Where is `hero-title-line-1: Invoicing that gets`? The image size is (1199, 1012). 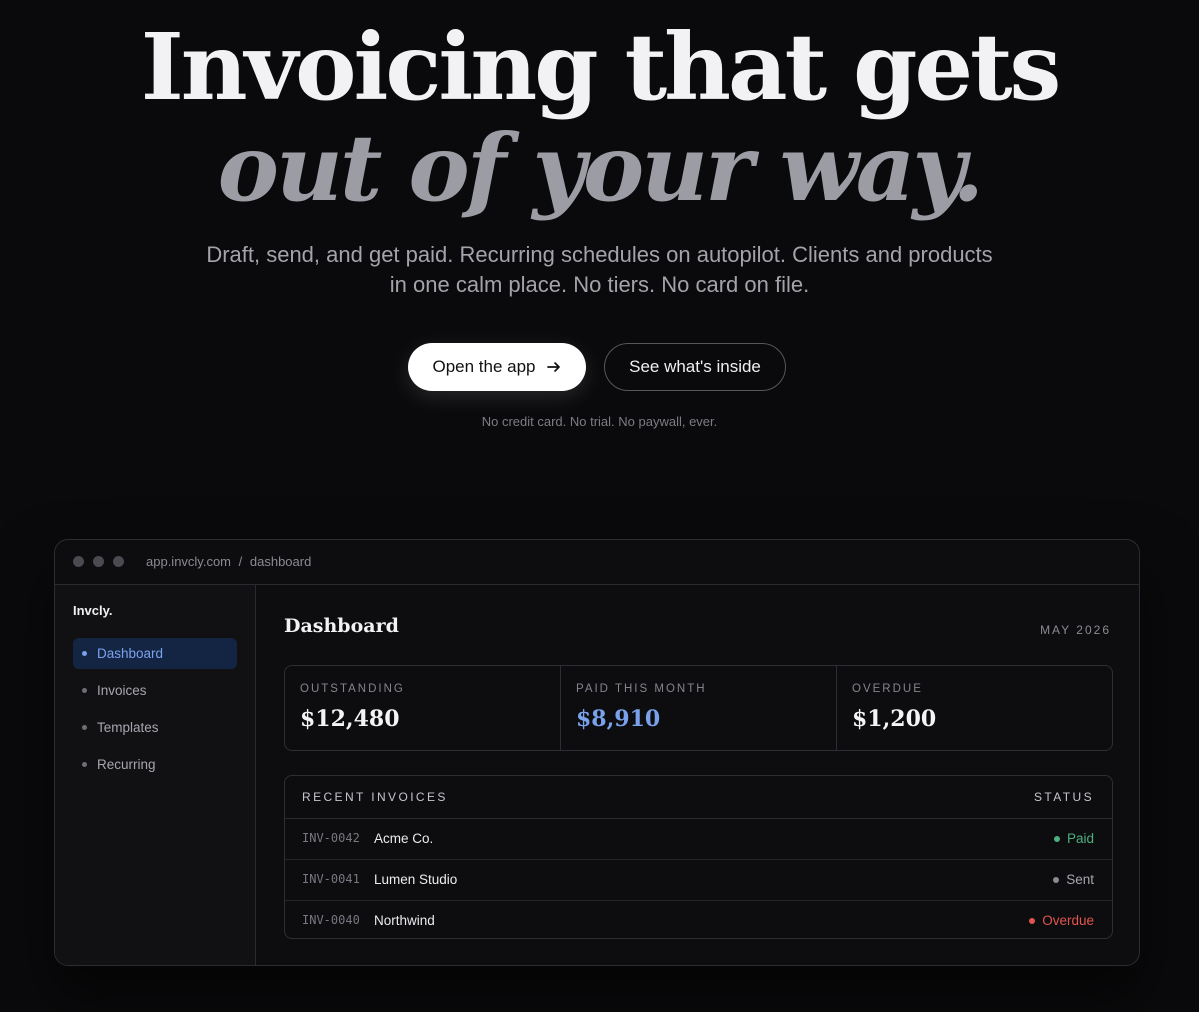 hero-title-line-1: Invoicing that gets is located at coordinates (601, 67).